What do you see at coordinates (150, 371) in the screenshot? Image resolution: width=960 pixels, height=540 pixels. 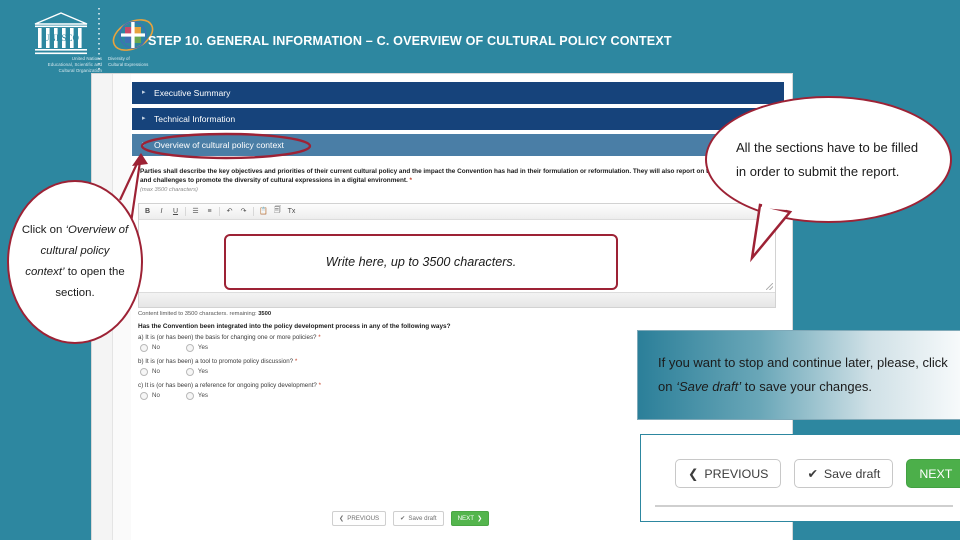 I see `question-b-option-no: No` at bounding box center [150, 371].